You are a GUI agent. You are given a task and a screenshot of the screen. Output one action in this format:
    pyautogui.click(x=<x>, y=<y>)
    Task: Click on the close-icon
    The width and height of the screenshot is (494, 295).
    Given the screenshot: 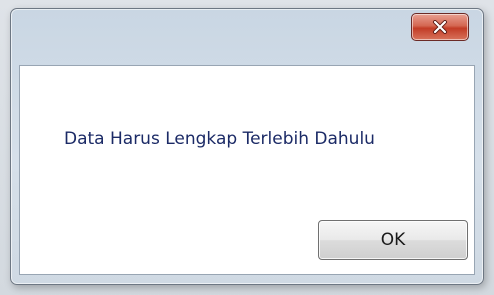 What is the action you would take?
    pyautogui.click(x=440, y=27)
    